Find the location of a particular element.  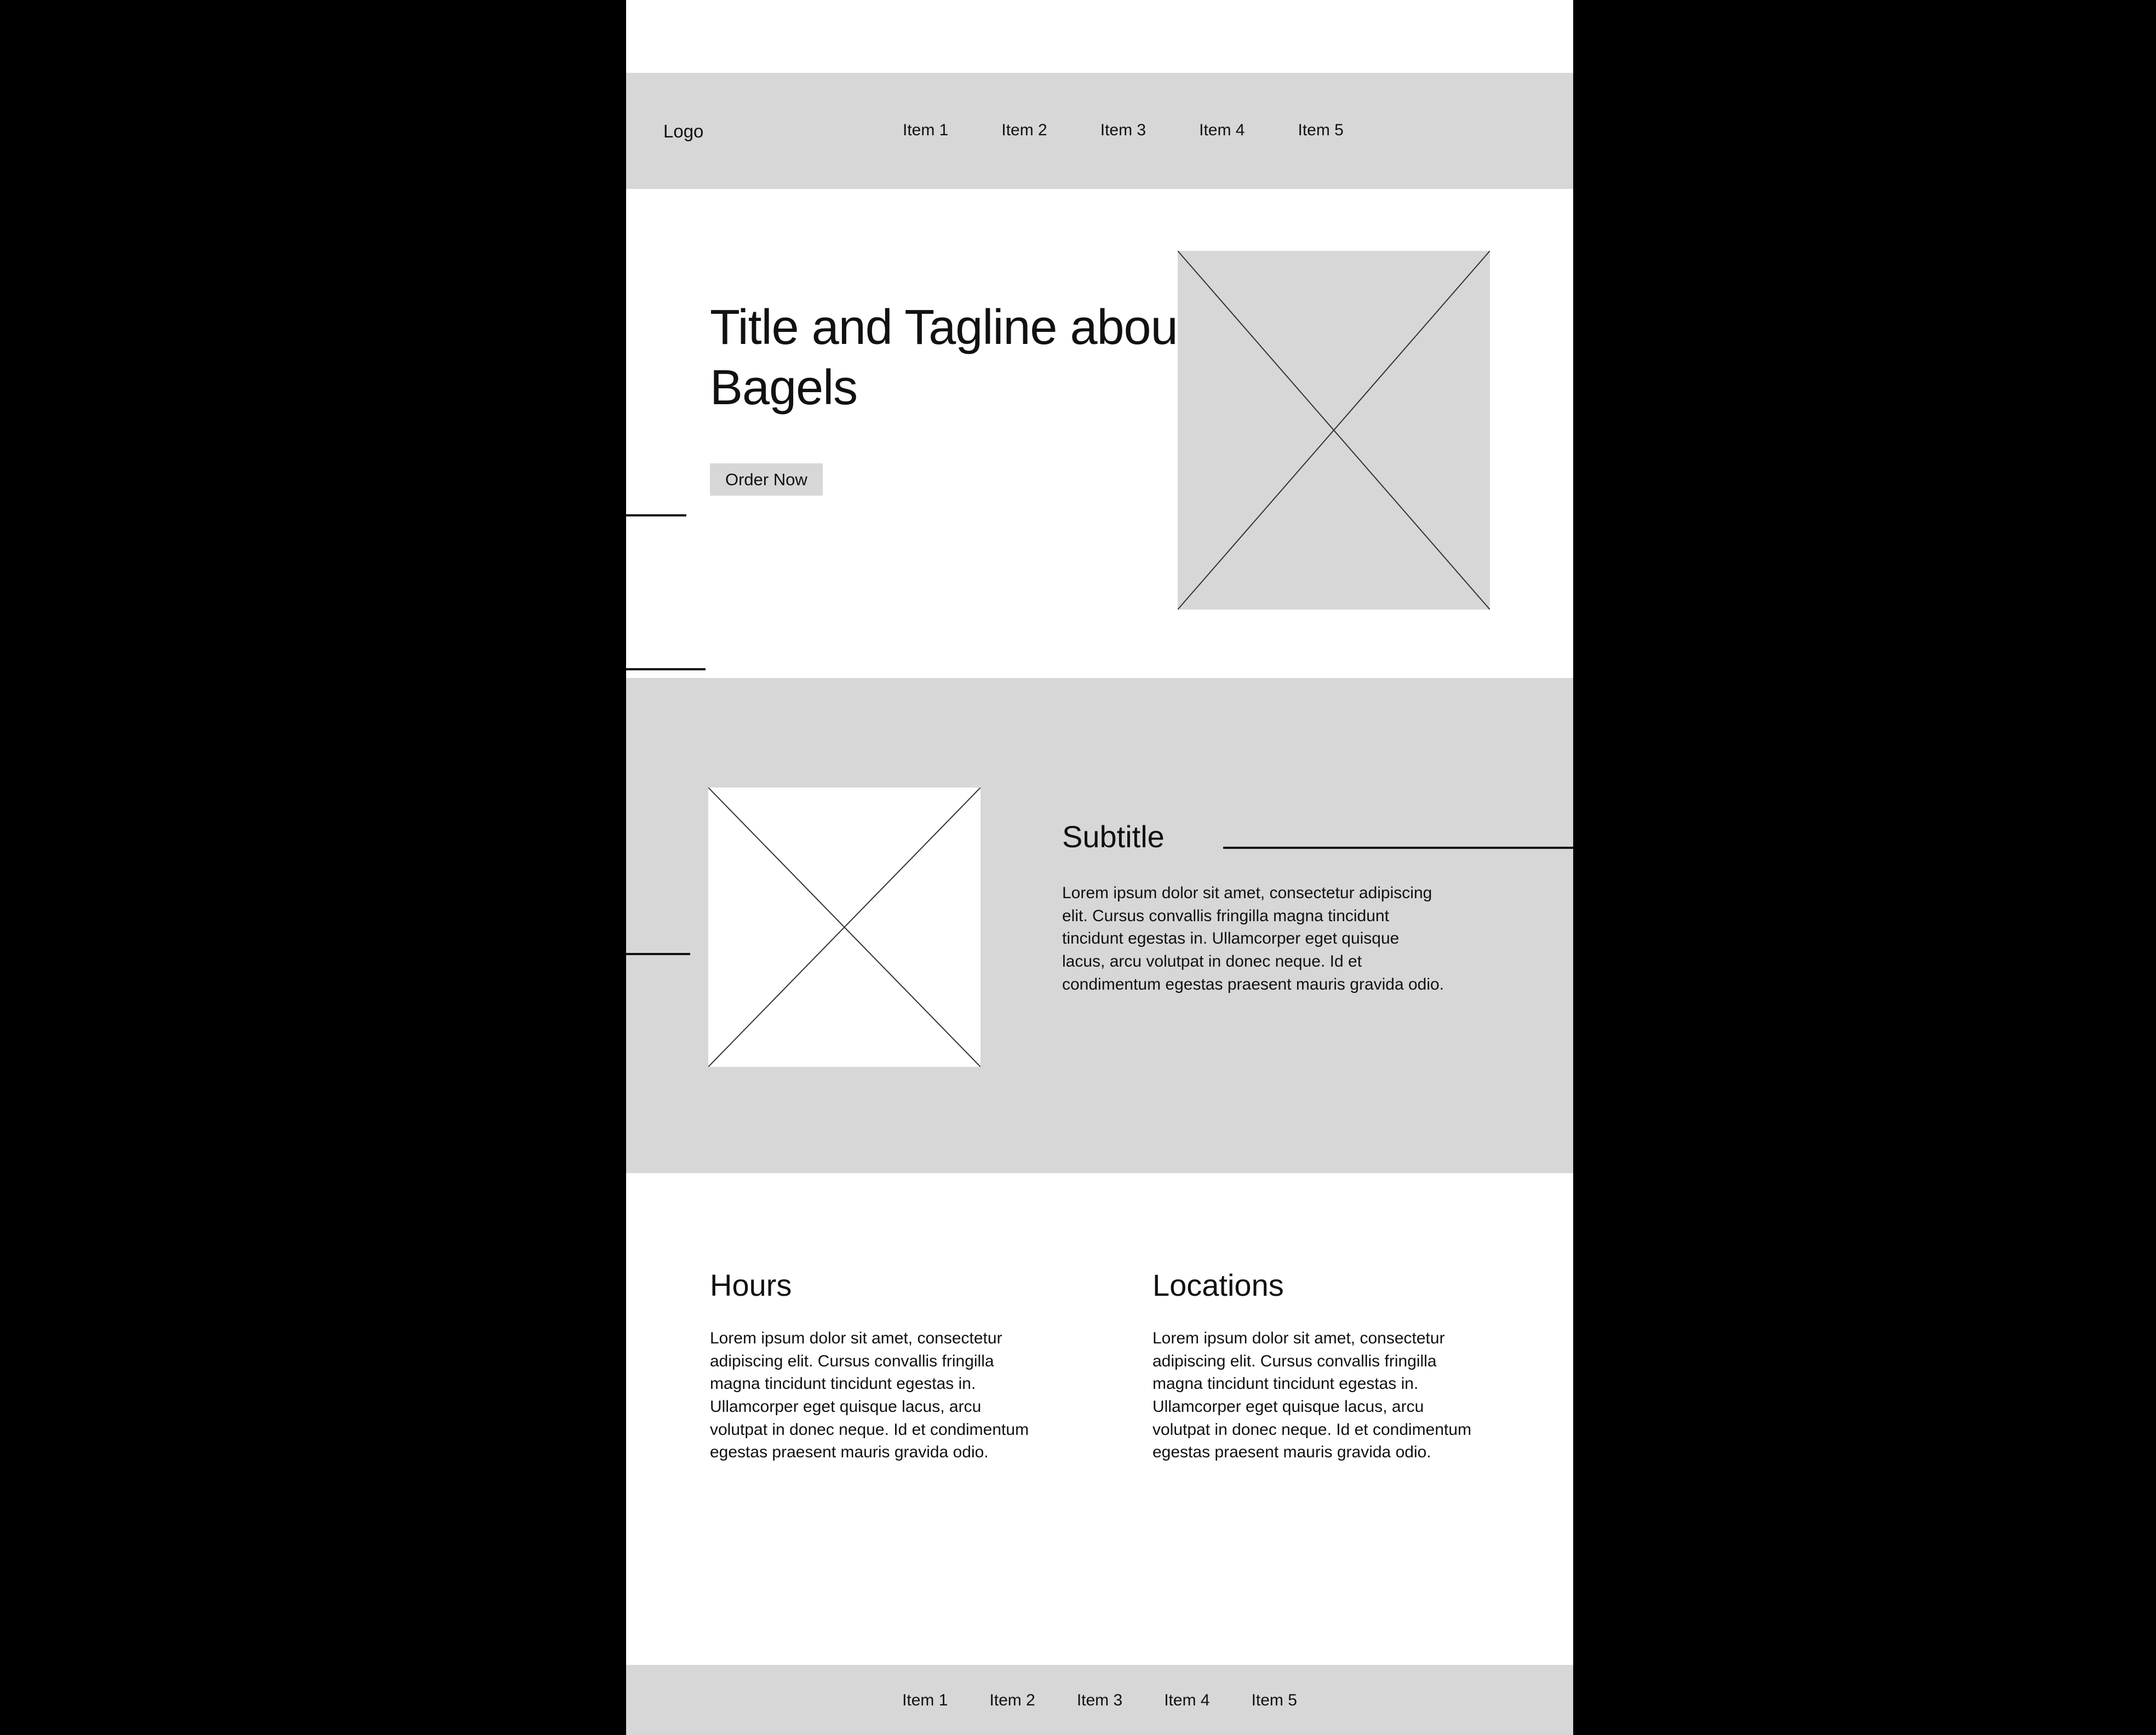

footer-nav-item-1: Item 1 is located at coordinates (925, 1701).